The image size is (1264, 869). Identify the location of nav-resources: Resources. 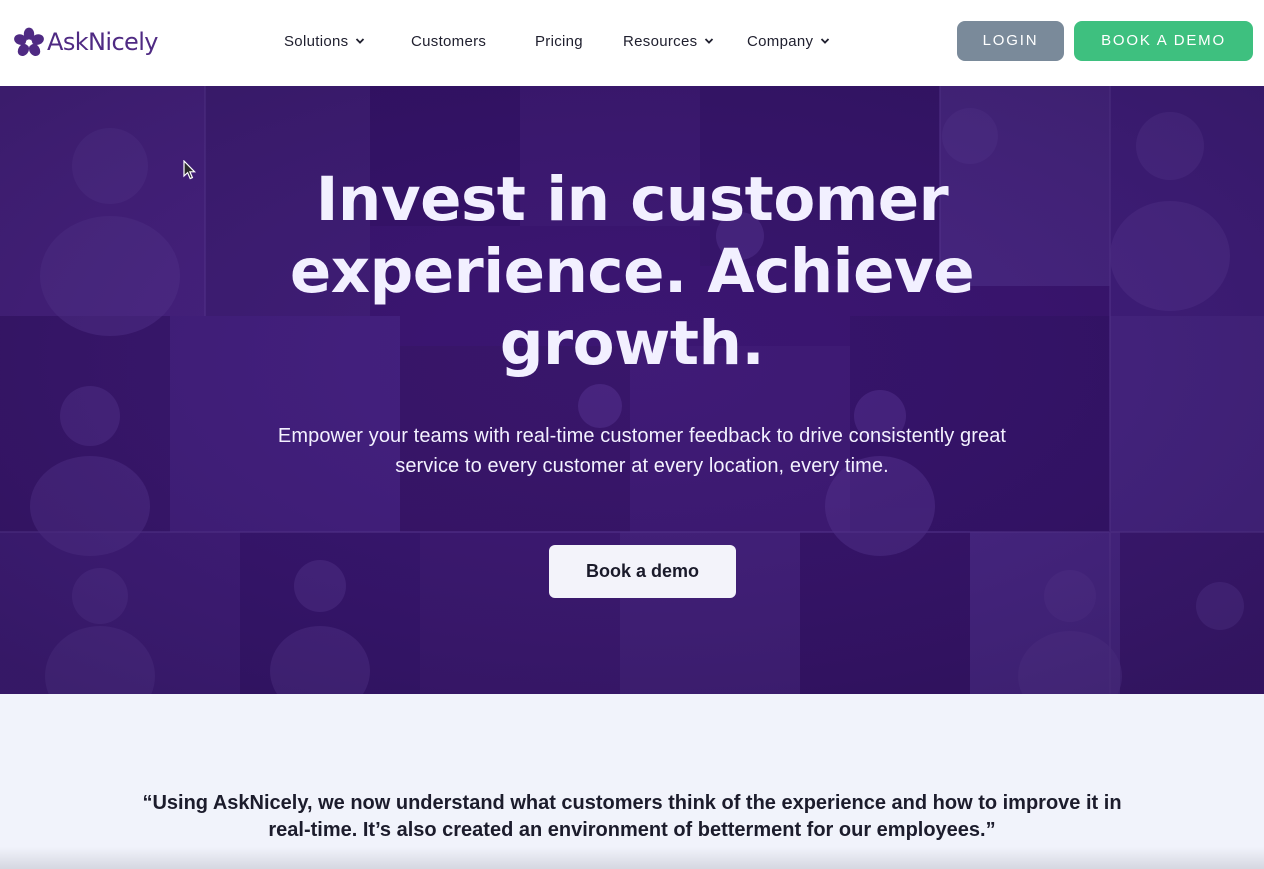
(669, 41).